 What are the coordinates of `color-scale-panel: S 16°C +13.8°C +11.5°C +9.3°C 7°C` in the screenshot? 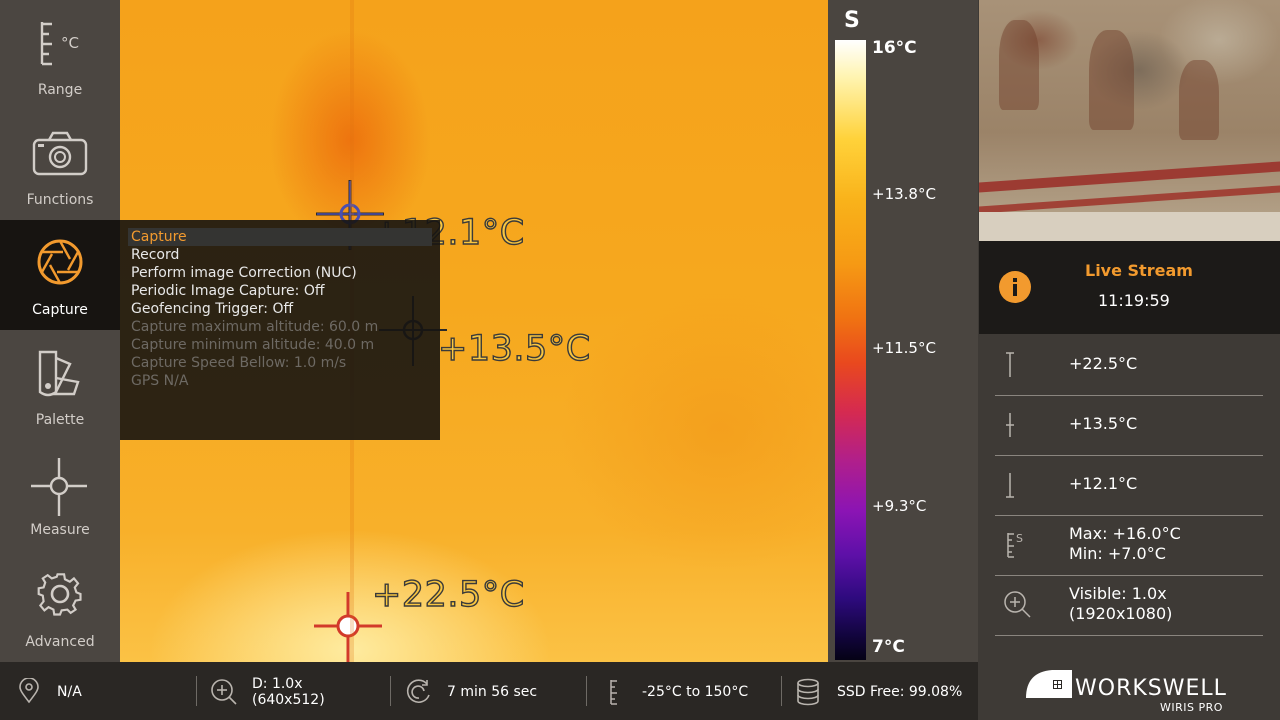 It's located at (903, 331).